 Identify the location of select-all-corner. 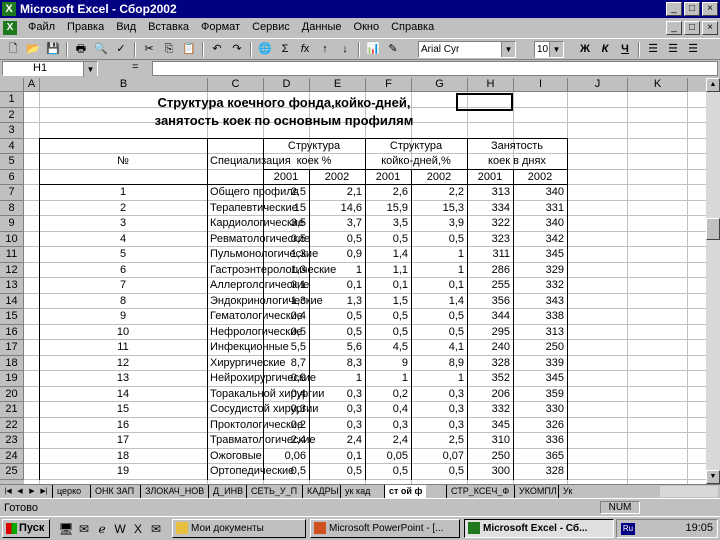
(12, 85).